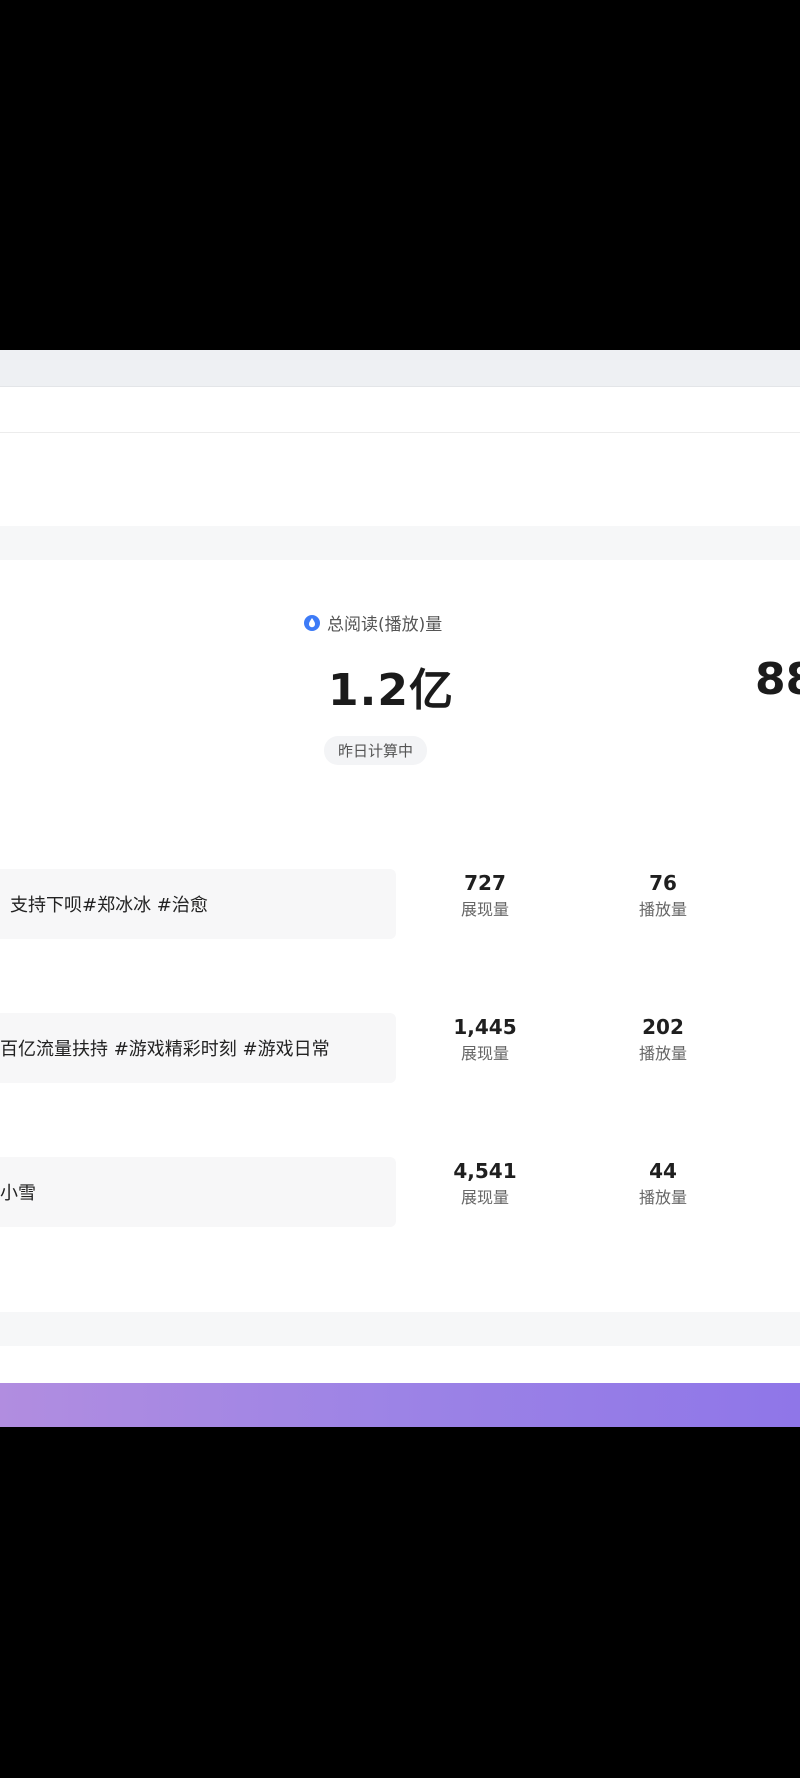 This screenshot has height=1778, width=800. I want to click on plays-value: 202, so click(663, 1027).